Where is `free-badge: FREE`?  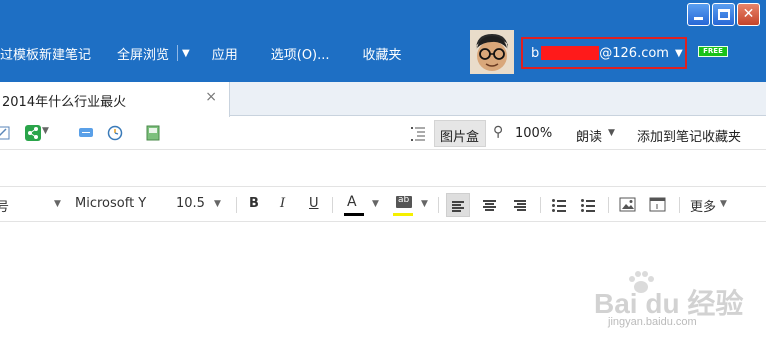 free-badge: FREE is located at coordinates (713, 51).